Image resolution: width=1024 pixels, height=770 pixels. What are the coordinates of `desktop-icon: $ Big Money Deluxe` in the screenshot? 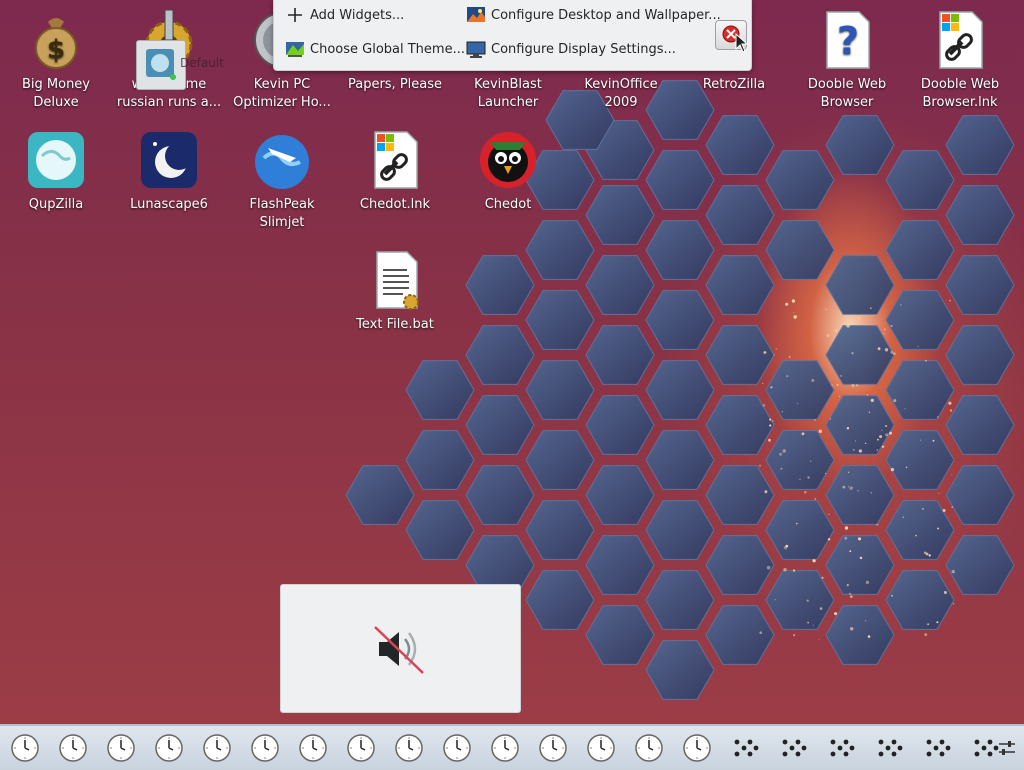 It's located at (56, 60).